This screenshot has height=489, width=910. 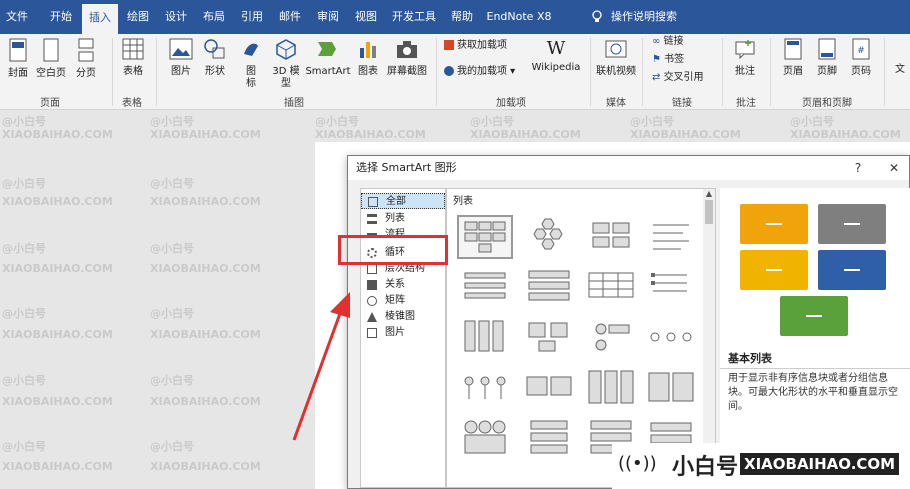 I want to click on layout-thumbnail-circles-columns, so click(x=485, y=437).